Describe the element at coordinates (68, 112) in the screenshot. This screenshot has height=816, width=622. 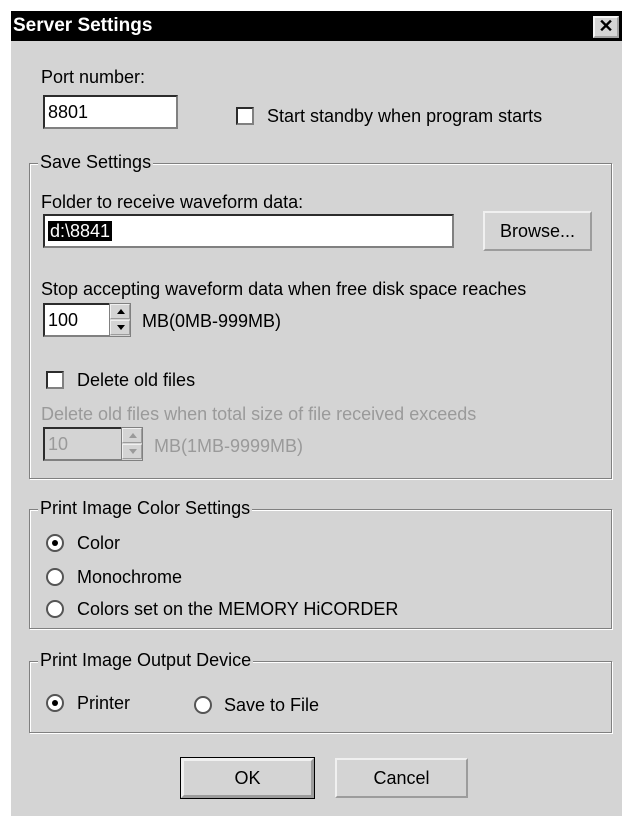
I see `port-number-value: 8801` at that location.